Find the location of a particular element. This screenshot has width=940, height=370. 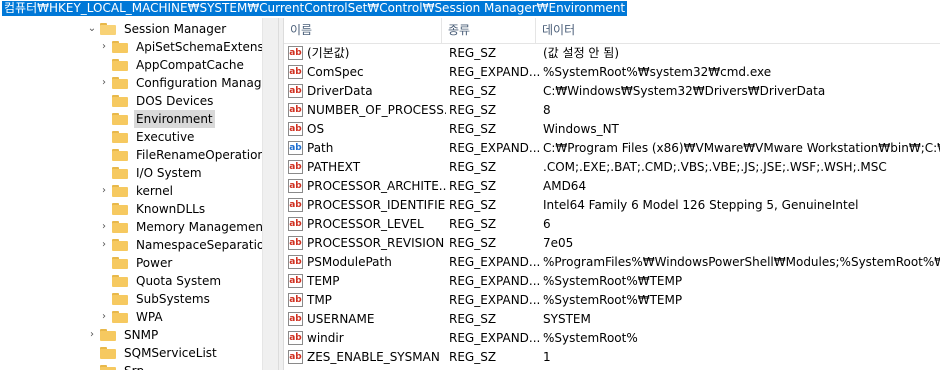

value-row: ab USERNAME REG_SZ SYSTEM is located at coordinates (612, 319).